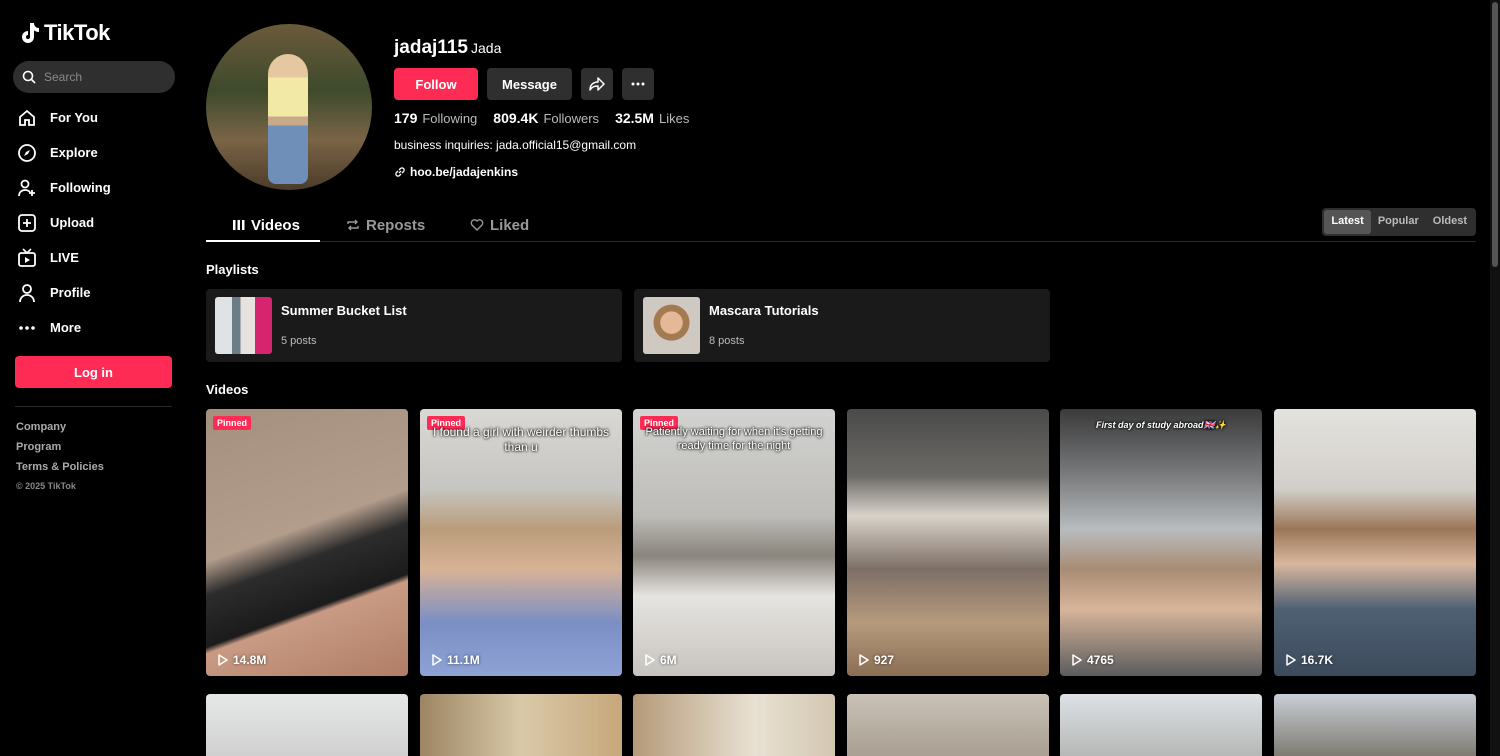  Describe the element at coordinates (74, 117) in the screenshot. I see `nav-label: For You` at that location.